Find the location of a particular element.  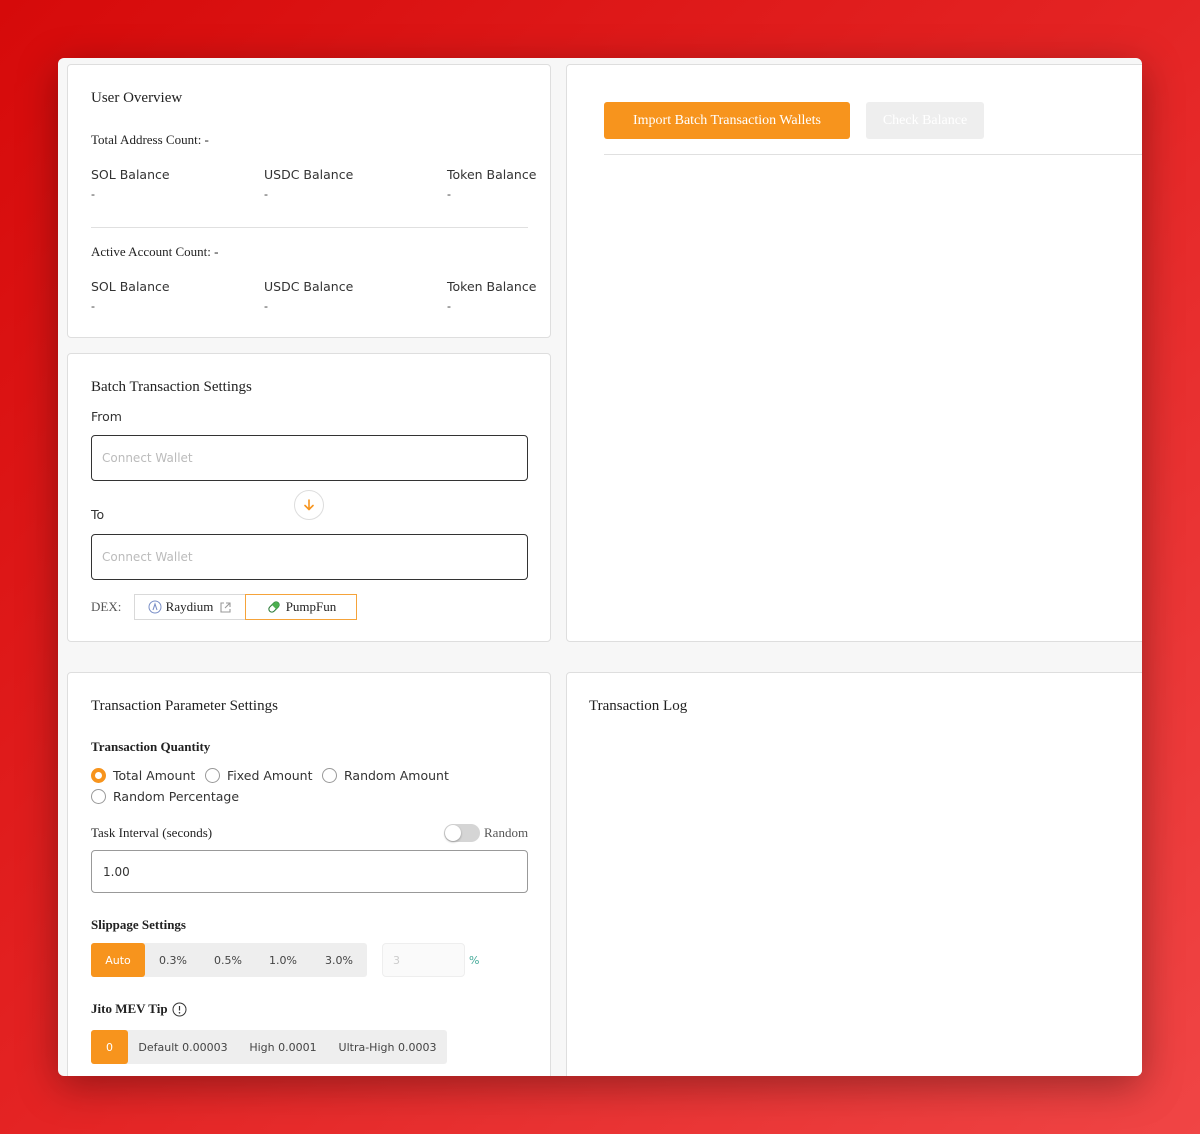

transaction-params-title: Transaction Parameter Settings is located at coordinates (184, 706).